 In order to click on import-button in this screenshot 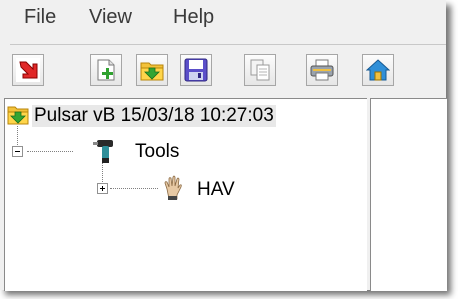, I will do `click(28, 70)`.